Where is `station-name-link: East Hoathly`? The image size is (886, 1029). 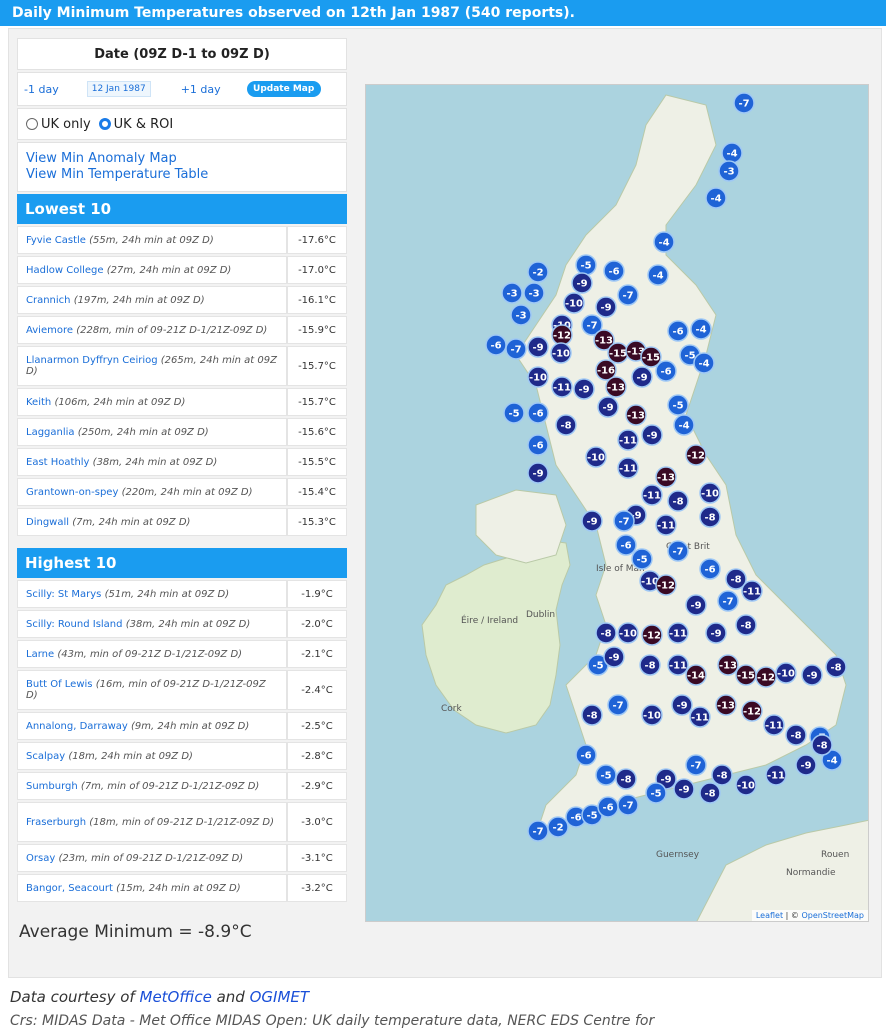 station-name-link: East Hoathly is located at coordinates (57, 462).